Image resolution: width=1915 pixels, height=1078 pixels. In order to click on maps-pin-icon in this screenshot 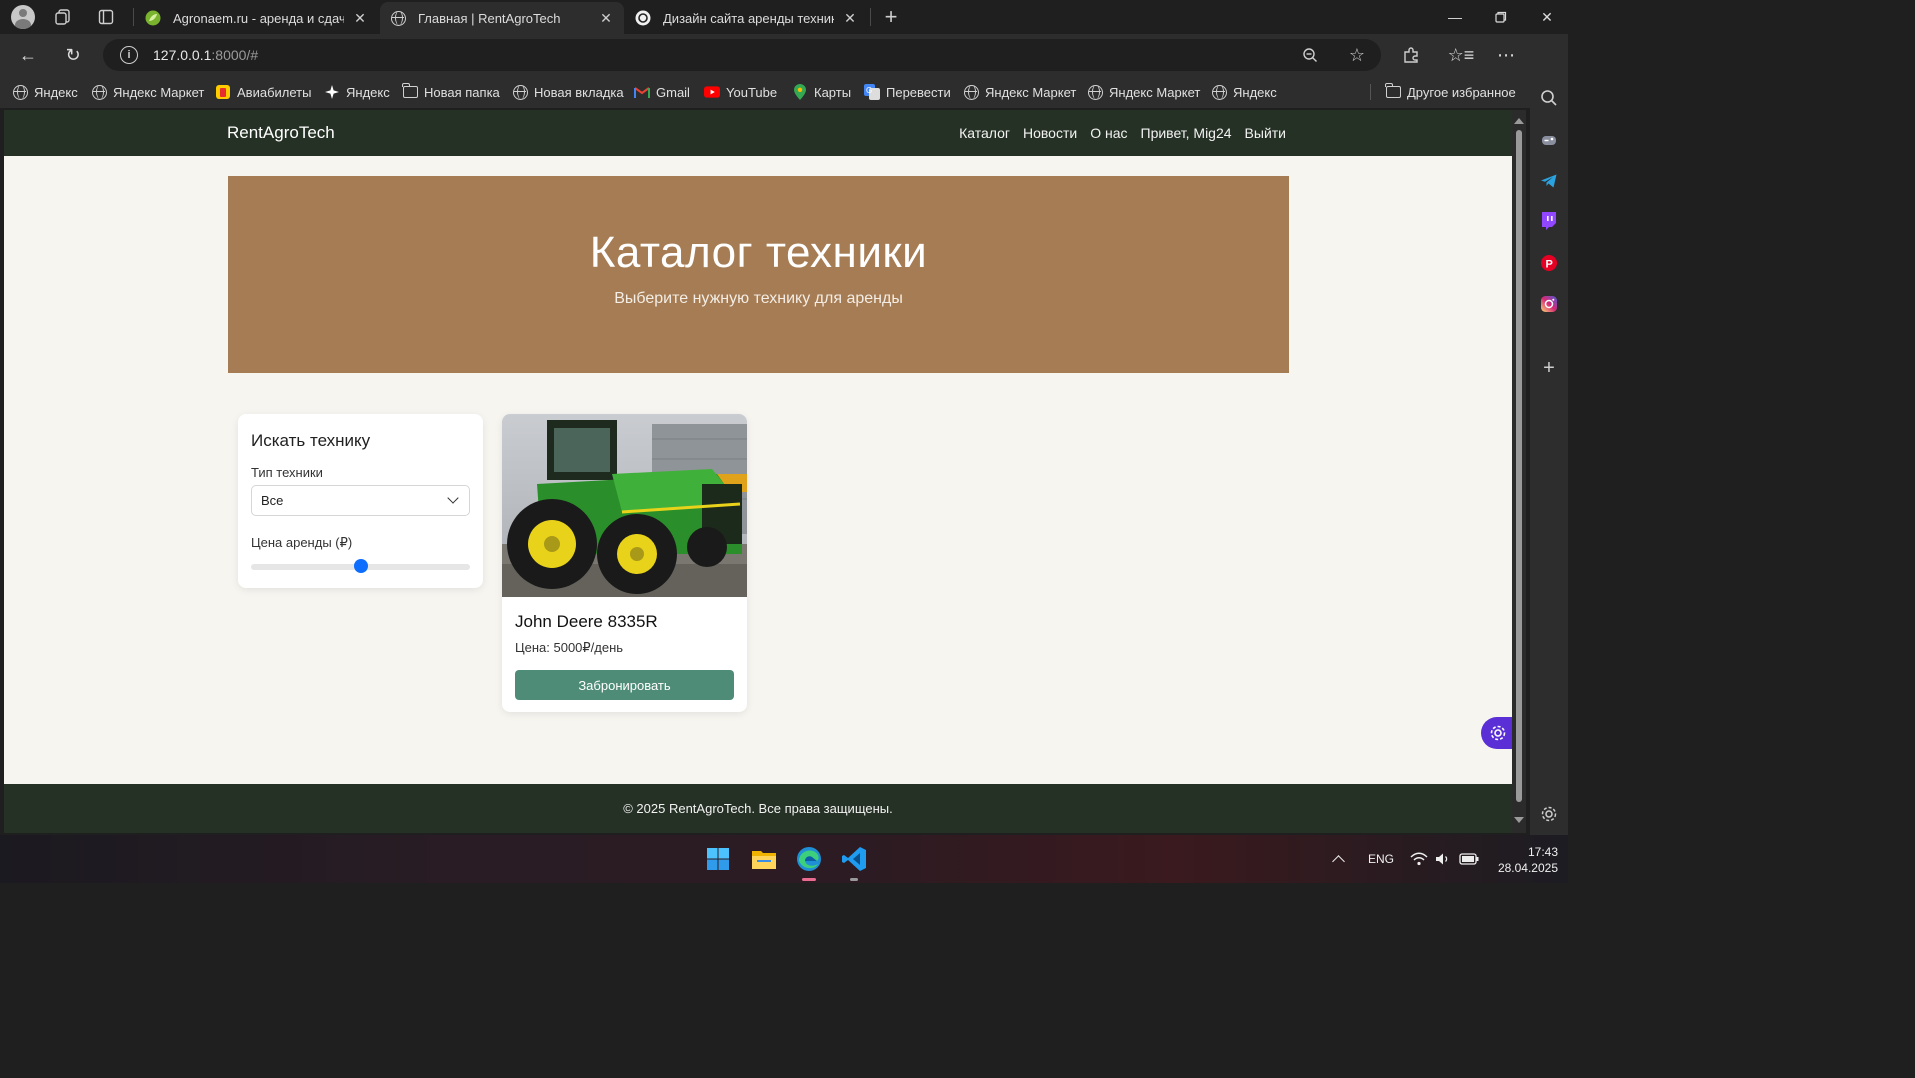, I will do `click(800, 92)`.